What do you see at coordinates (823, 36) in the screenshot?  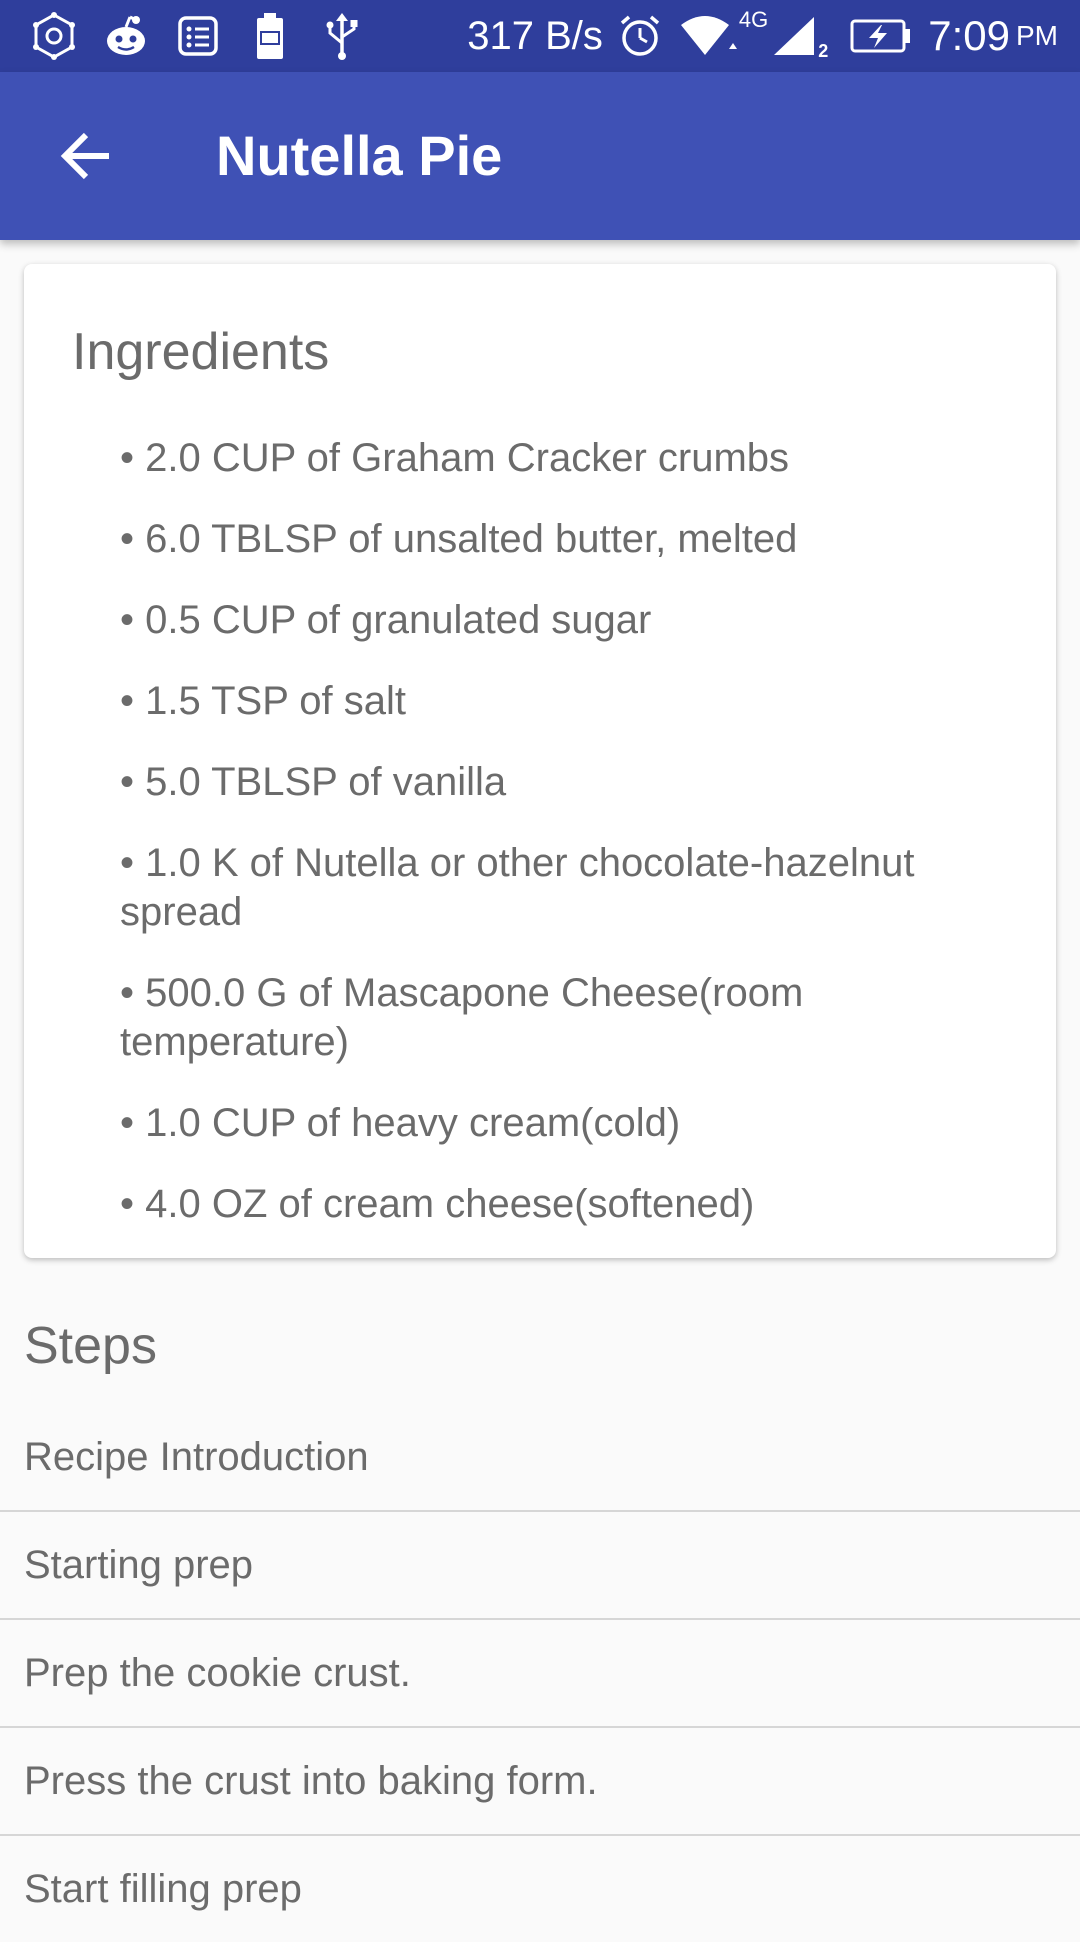 I see `sim-slot: 2` at bounding box center [823, 36].